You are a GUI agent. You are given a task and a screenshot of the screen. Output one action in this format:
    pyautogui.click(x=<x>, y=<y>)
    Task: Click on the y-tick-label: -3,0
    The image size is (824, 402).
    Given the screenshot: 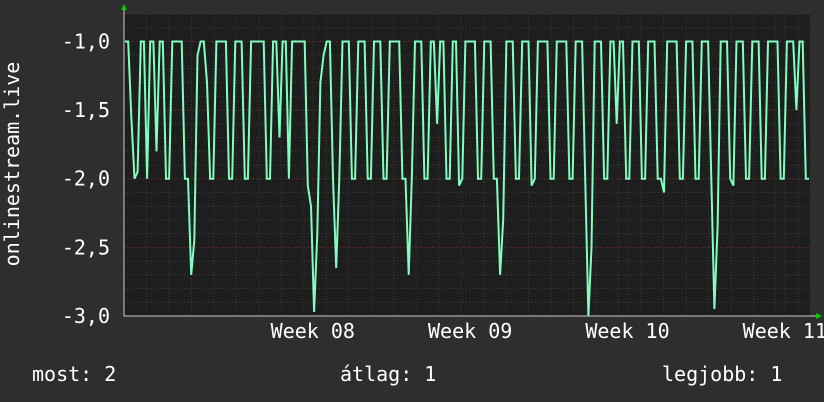 What is the action you would take?
    pyautogui.click(x=86, y=316)
    